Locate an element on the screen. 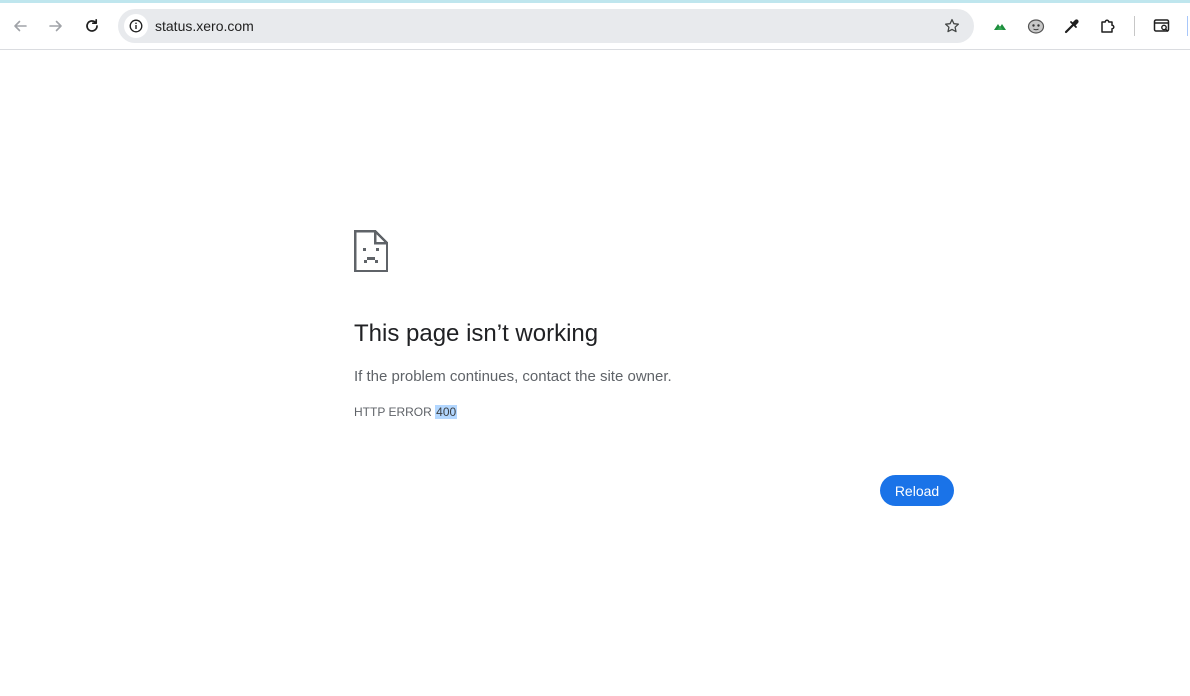  toolbar-edge is located at coordinates (1187, 26).